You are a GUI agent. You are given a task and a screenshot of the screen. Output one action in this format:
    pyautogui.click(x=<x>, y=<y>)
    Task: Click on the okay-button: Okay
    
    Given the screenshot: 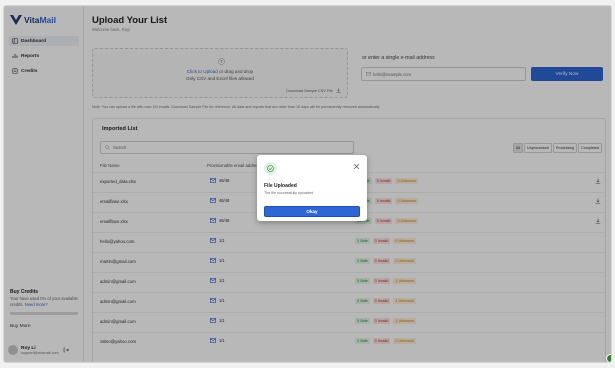 What is the action you would take?
    pyautogui.click(x=312, y=211)
    